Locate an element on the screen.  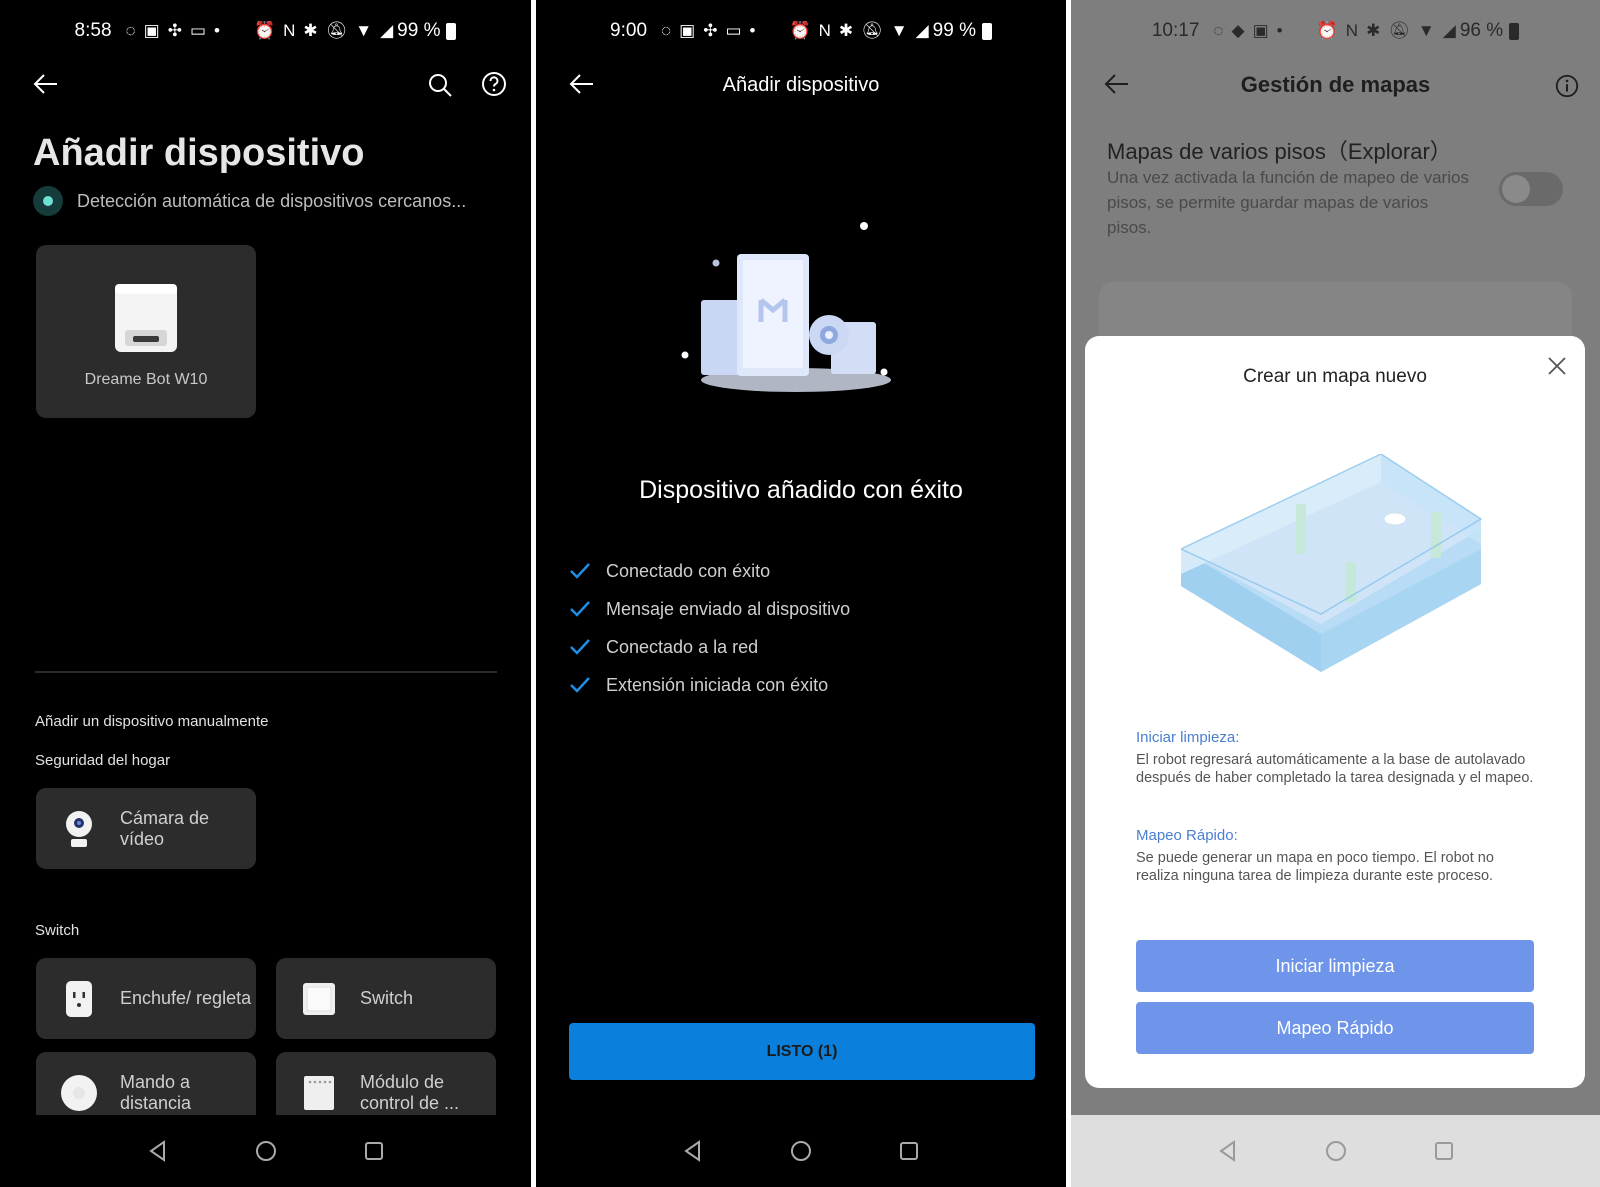
device-type-camera: Cámara de vídeo is located at coordinates (146, 828).